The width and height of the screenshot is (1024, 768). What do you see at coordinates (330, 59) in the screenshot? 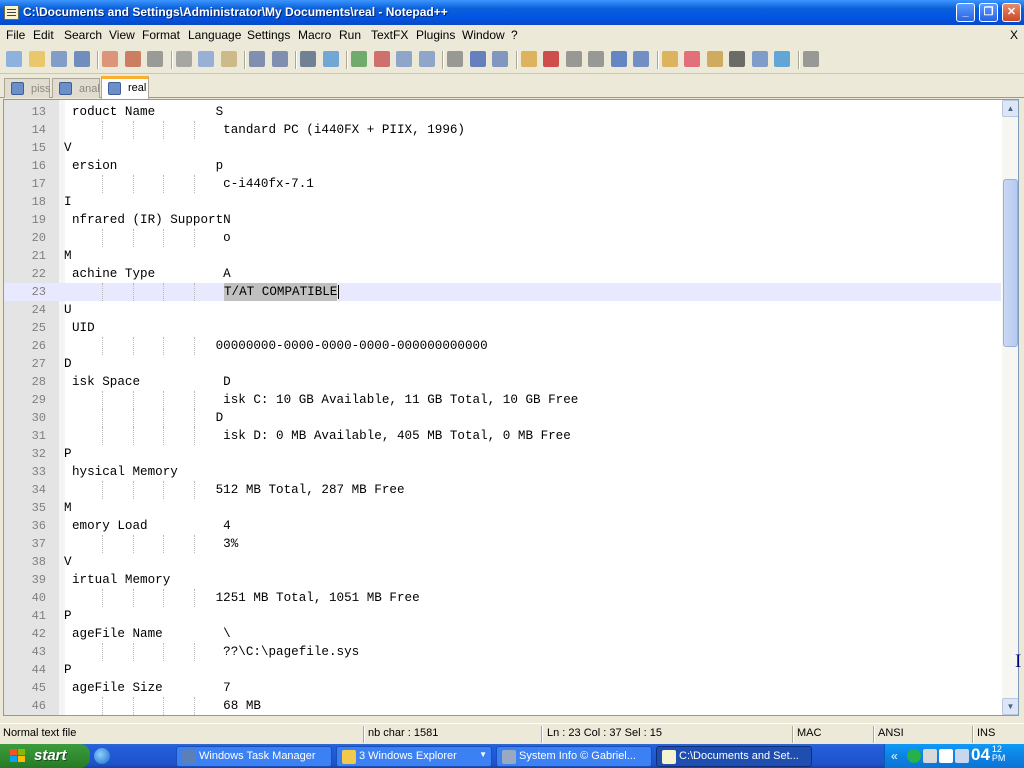
I see `replace-icon` at bounding box center [330, 59].